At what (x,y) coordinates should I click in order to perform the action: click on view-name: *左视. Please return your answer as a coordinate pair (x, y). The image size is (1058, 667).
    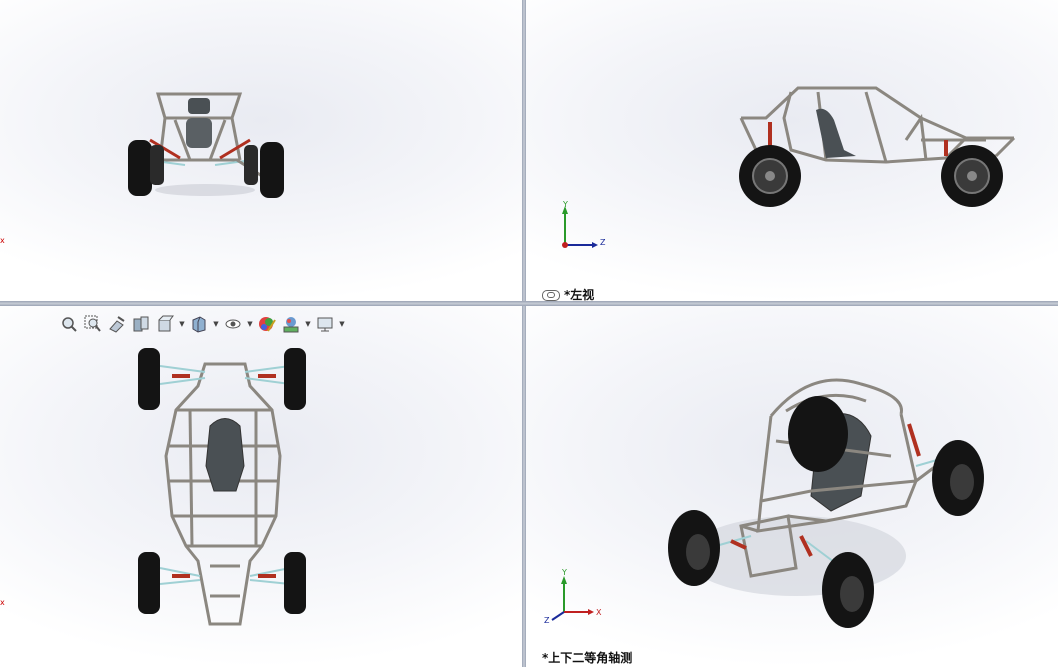
    Looking at the image, I should click on (579, 294).